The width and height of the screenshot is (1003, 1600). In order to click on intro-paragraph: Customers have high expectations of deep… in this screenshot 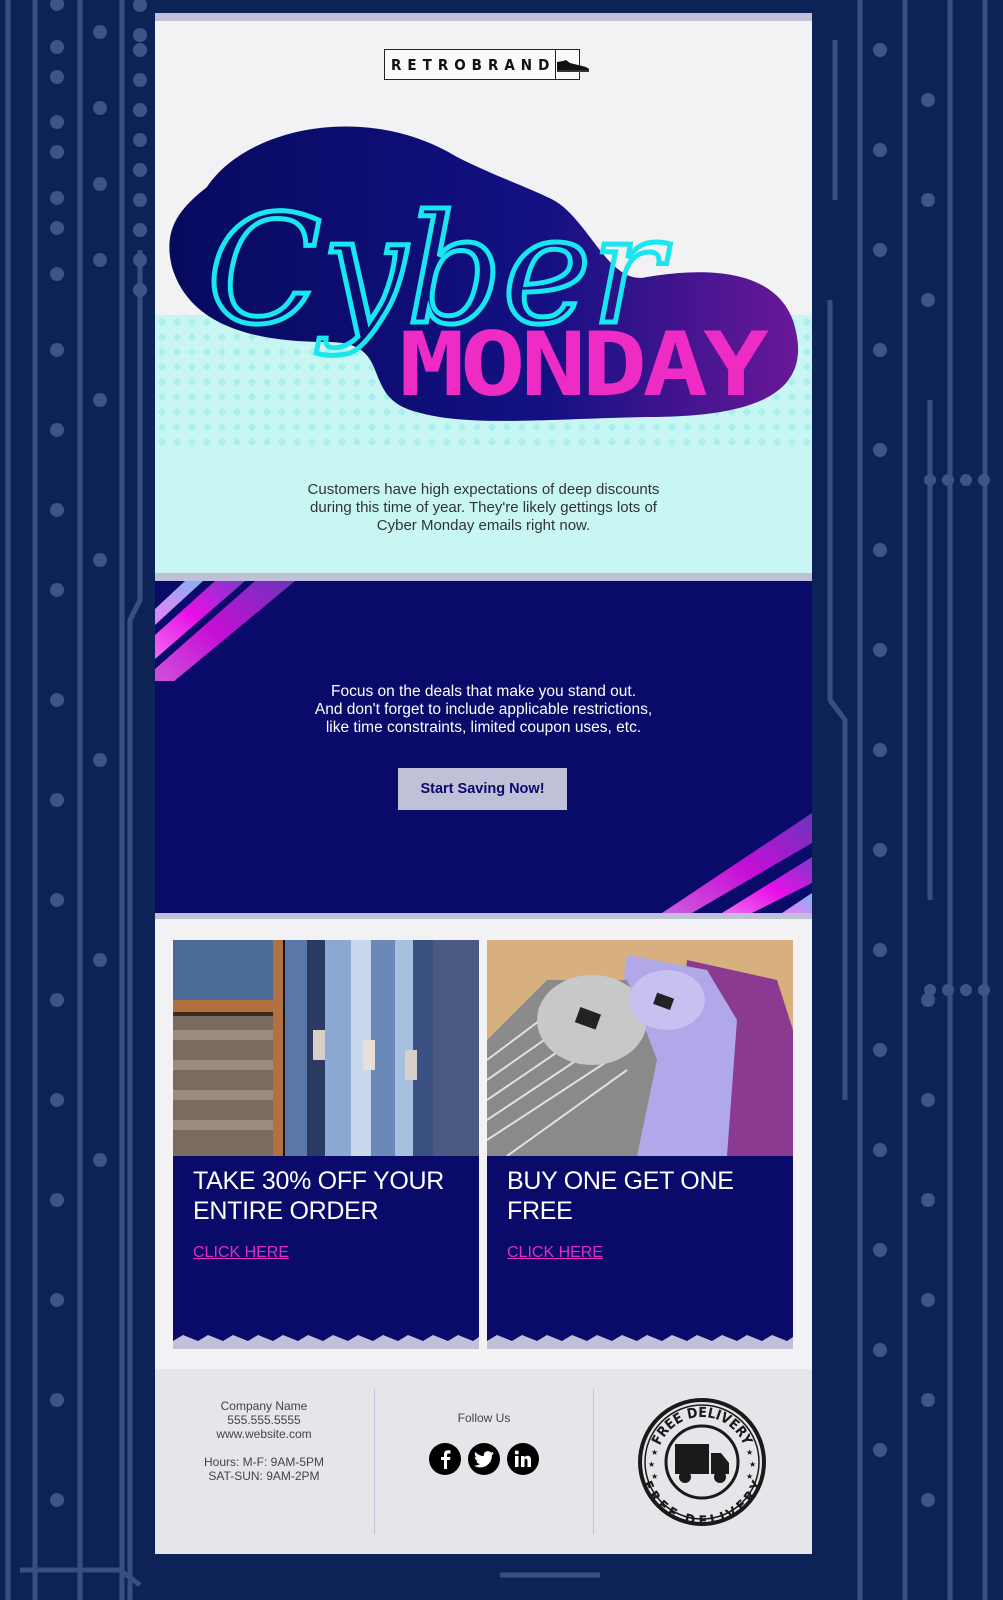, I will do `click(483, 508)`.